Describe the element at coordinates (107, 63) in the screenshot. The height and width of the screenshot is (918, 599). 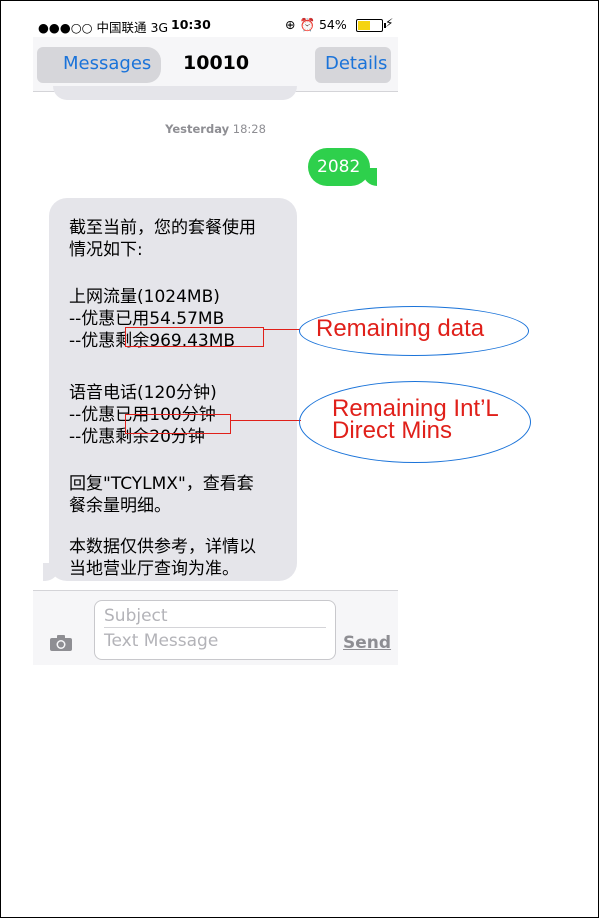
I see `back-button-label: Messages` at that location.